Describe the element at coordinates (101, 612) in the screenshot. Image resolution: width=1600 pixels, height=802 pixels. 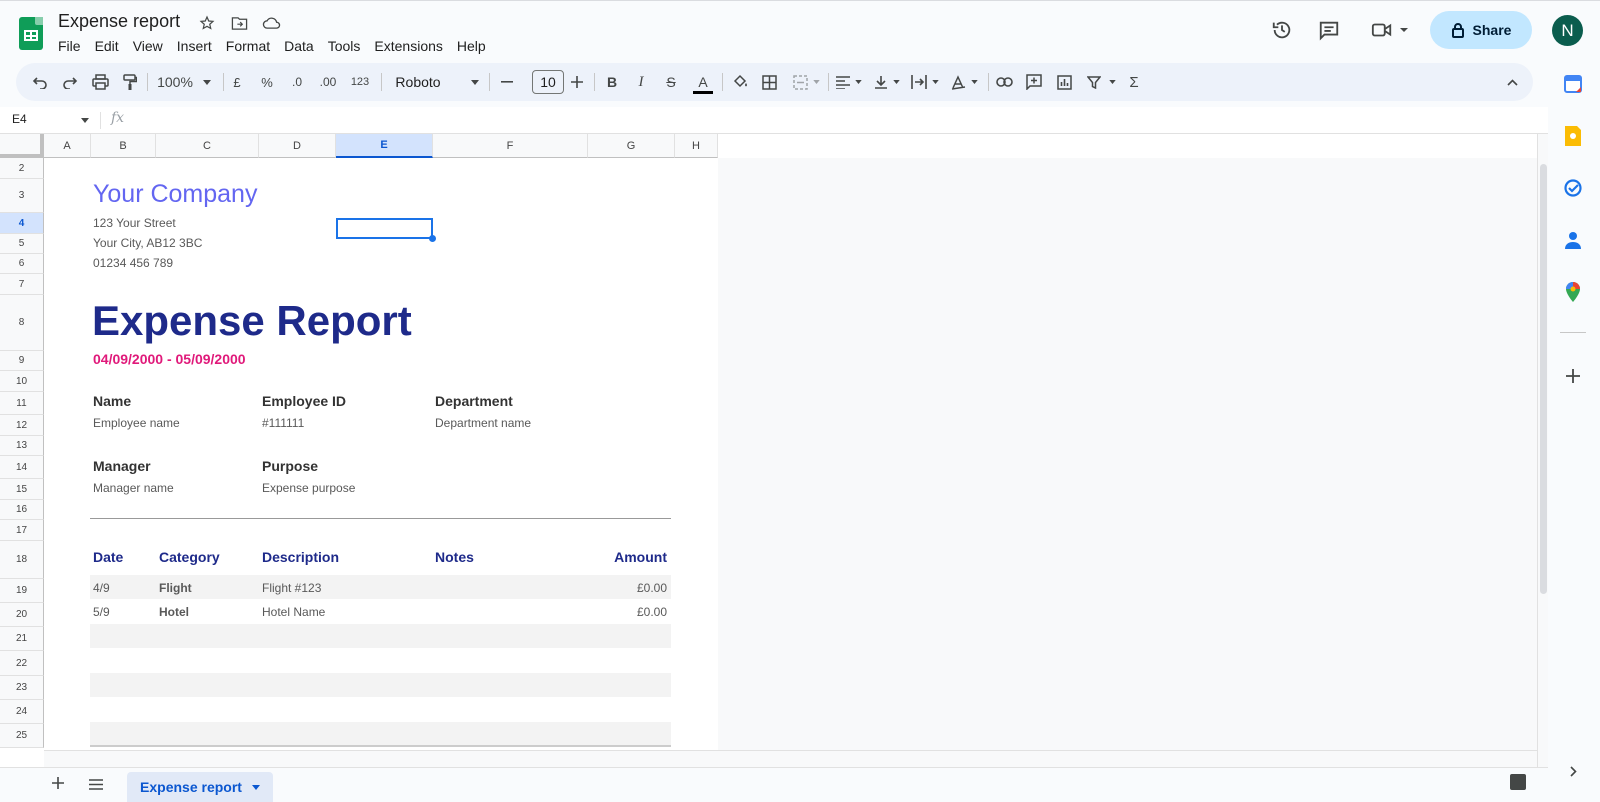
I see `row2-date: 5/9` at that location.